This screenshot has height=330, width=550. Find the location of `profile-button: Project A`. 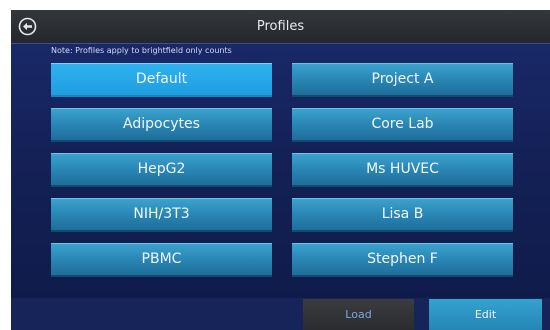

profile-button: Project A is located at coordinates (402, 80).